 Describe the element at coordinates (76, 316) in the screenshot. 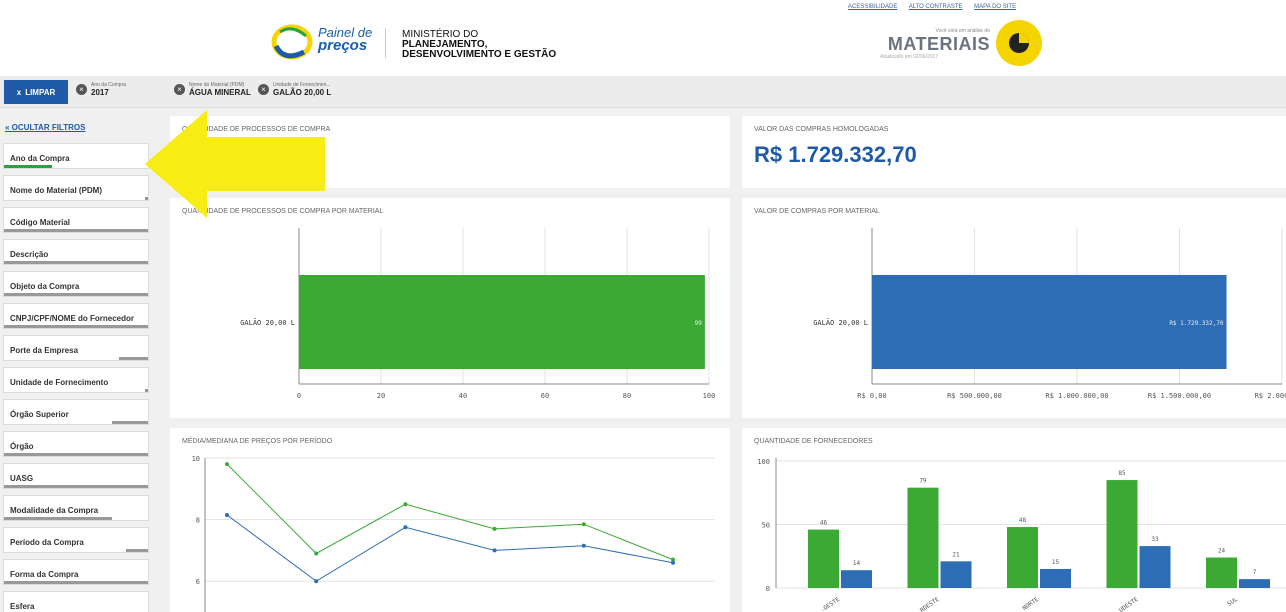

I see `filter-item: CNPJ/CPF/NOME do Fornecedor` at that location.